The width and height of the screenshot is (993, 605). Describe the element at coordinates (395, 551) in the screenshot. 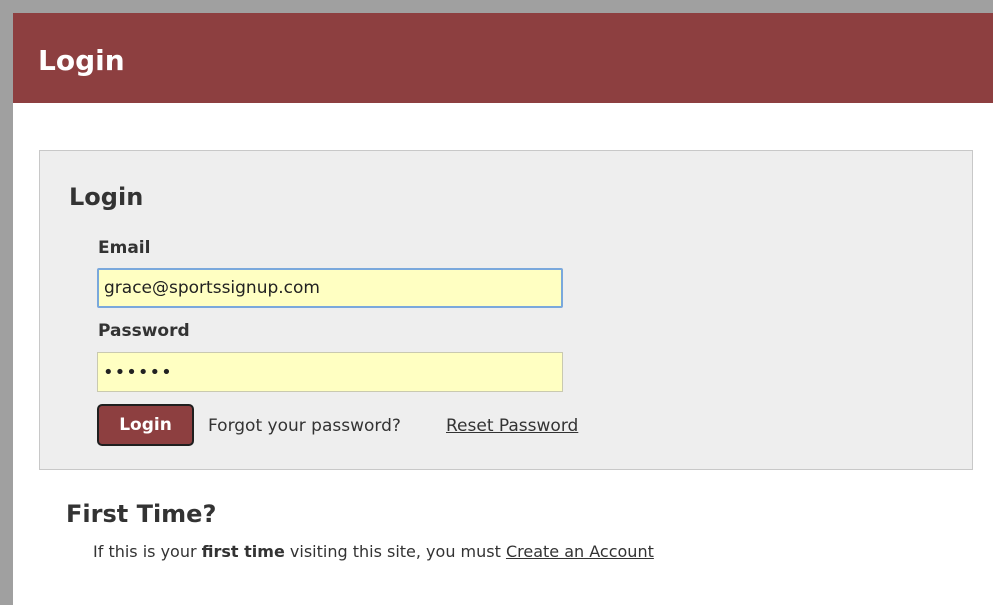

I see `first-time-text-after: visiting this site, you must` at that location.